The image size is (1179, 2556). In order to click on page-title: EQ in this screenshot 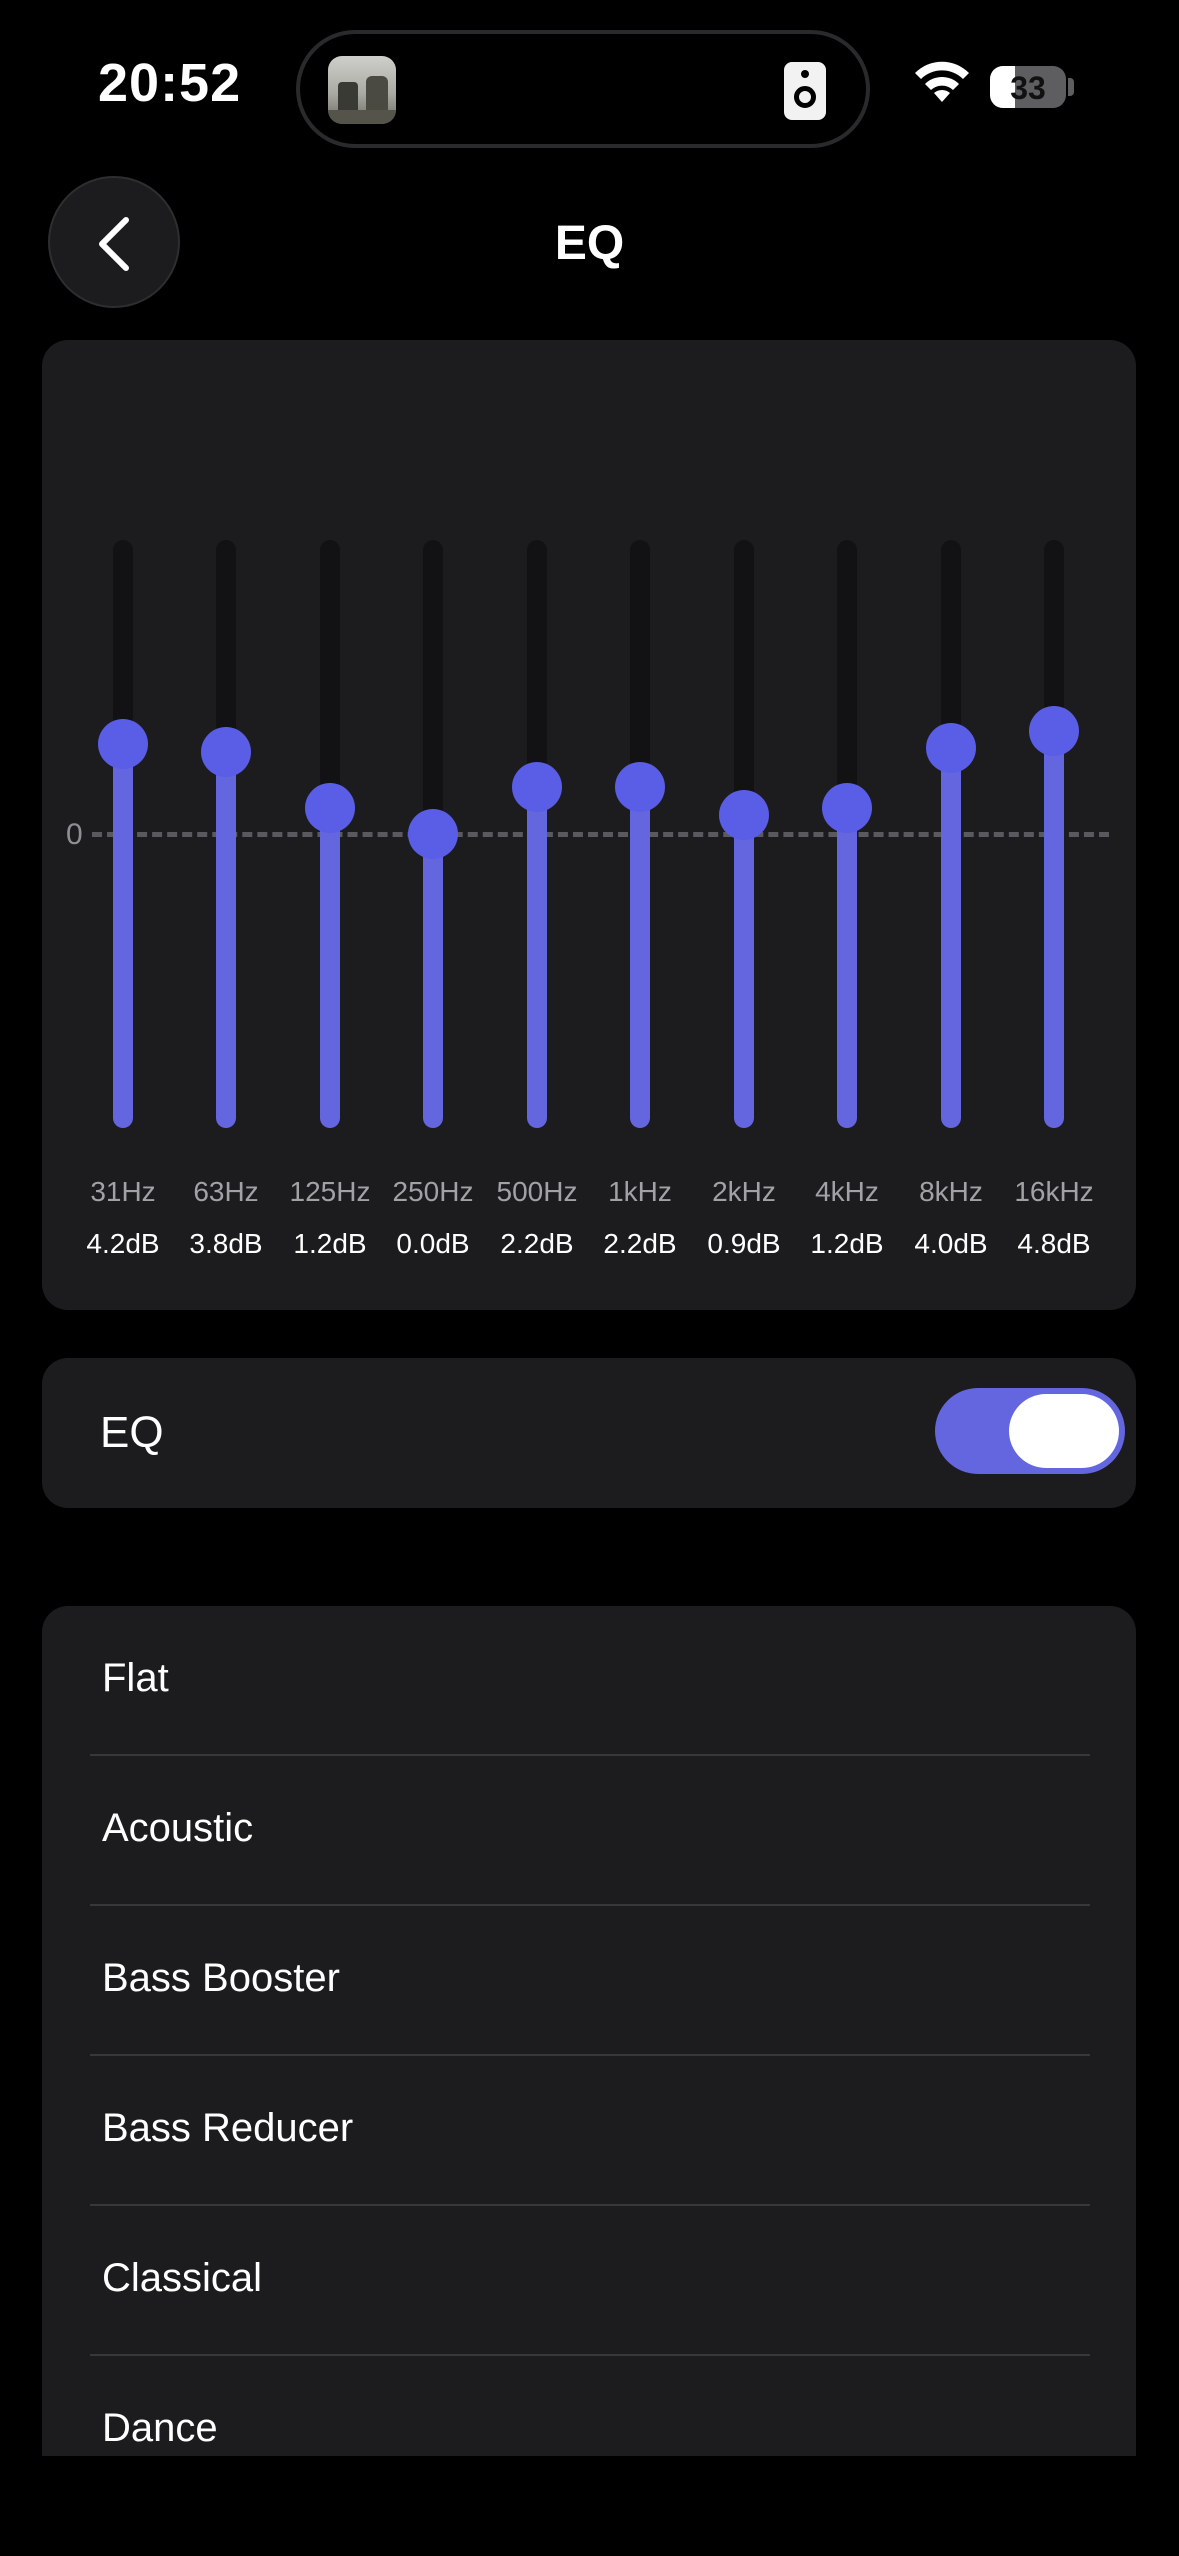, I will do `click(589, 243)`.